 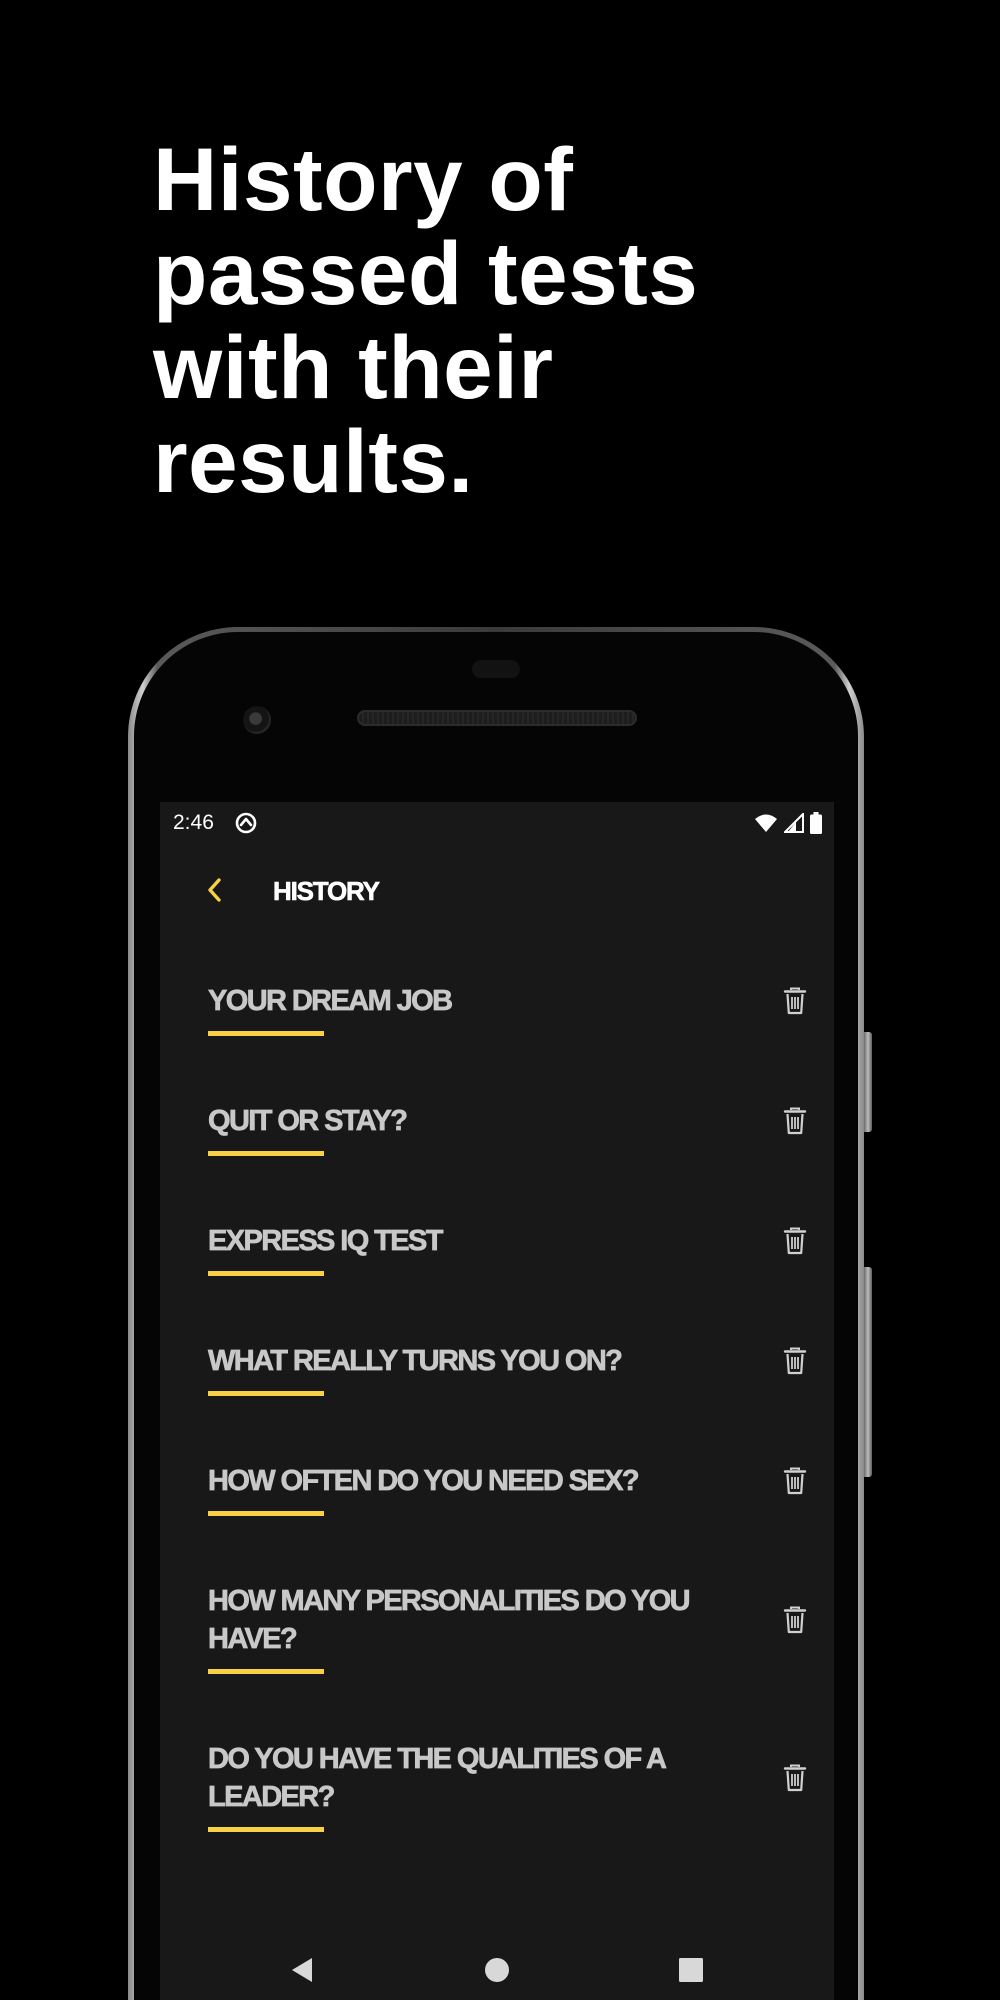 I want to click on nav-recents-button, so click(x=691, y=1970).